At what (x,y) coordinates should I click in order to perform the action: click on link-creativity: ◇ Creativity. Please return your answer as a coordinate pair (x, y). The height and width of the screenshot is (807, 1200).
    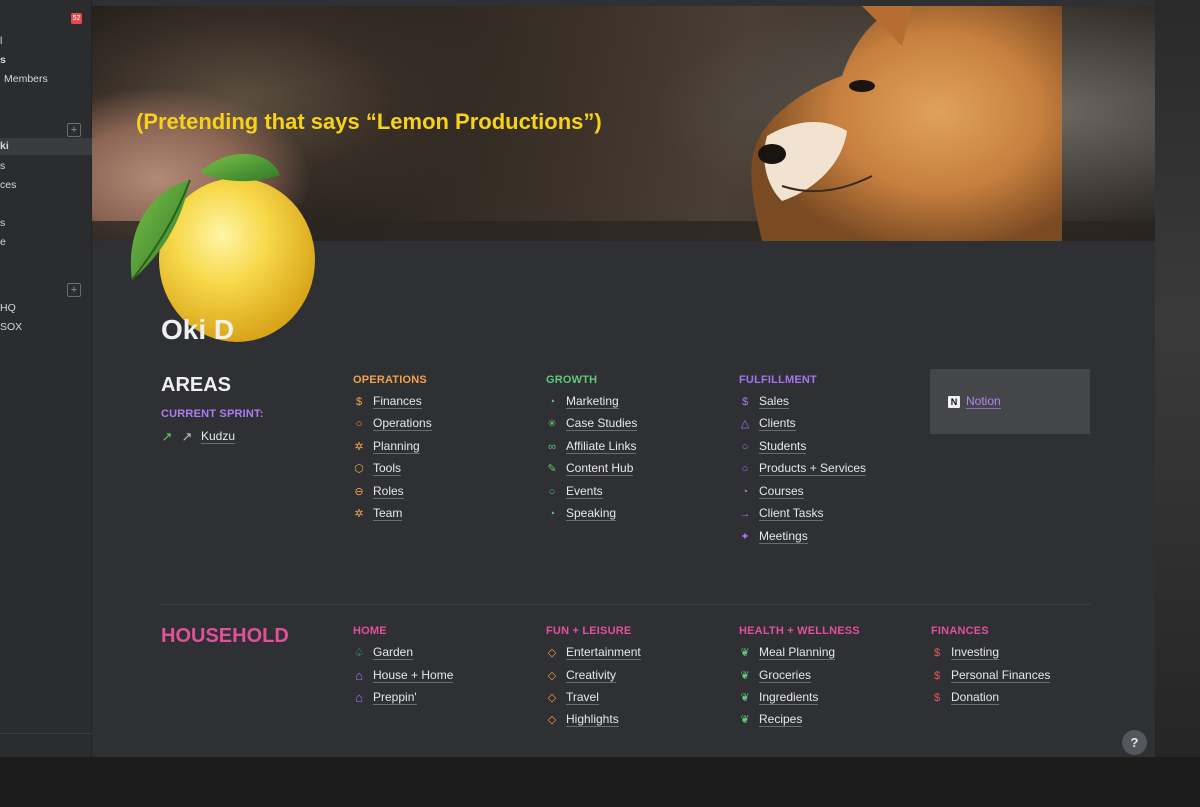
    Looking at the image, I should click on (581, 675).